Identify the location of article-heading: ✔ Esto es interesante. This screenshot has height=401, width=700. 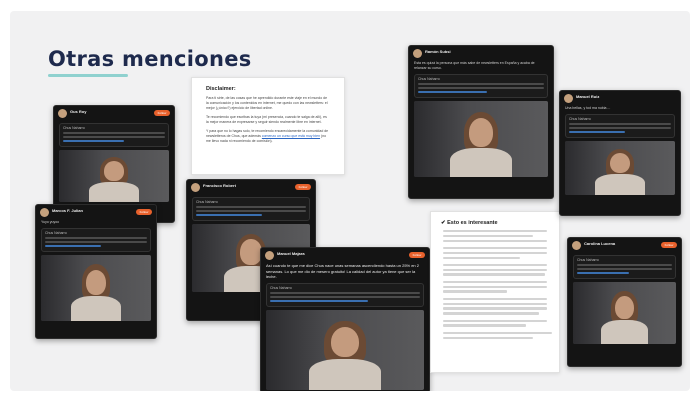
(469, 223).